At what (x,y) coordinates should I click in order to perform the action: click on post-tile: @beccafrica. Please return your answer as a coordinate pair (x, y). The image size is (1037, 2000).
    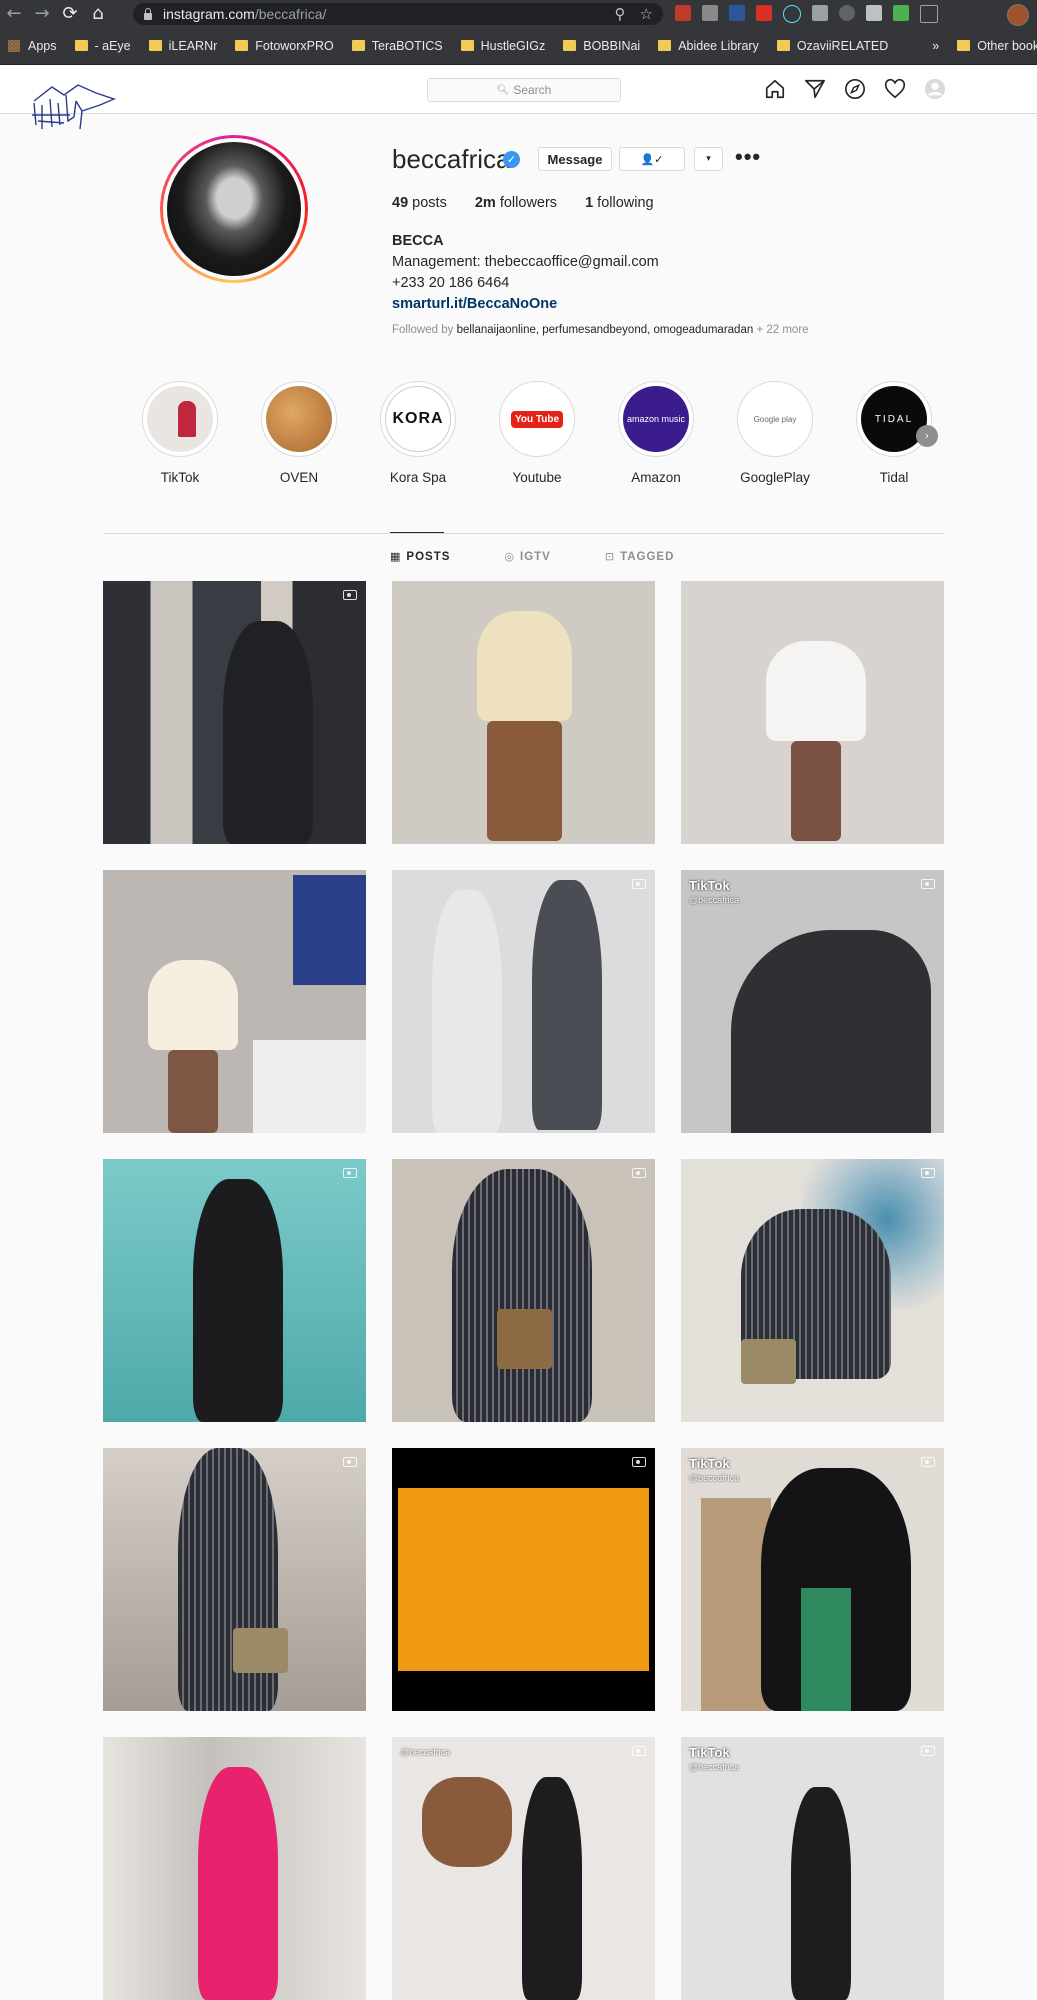
    Looking at the image, I should click on (523, 1868).